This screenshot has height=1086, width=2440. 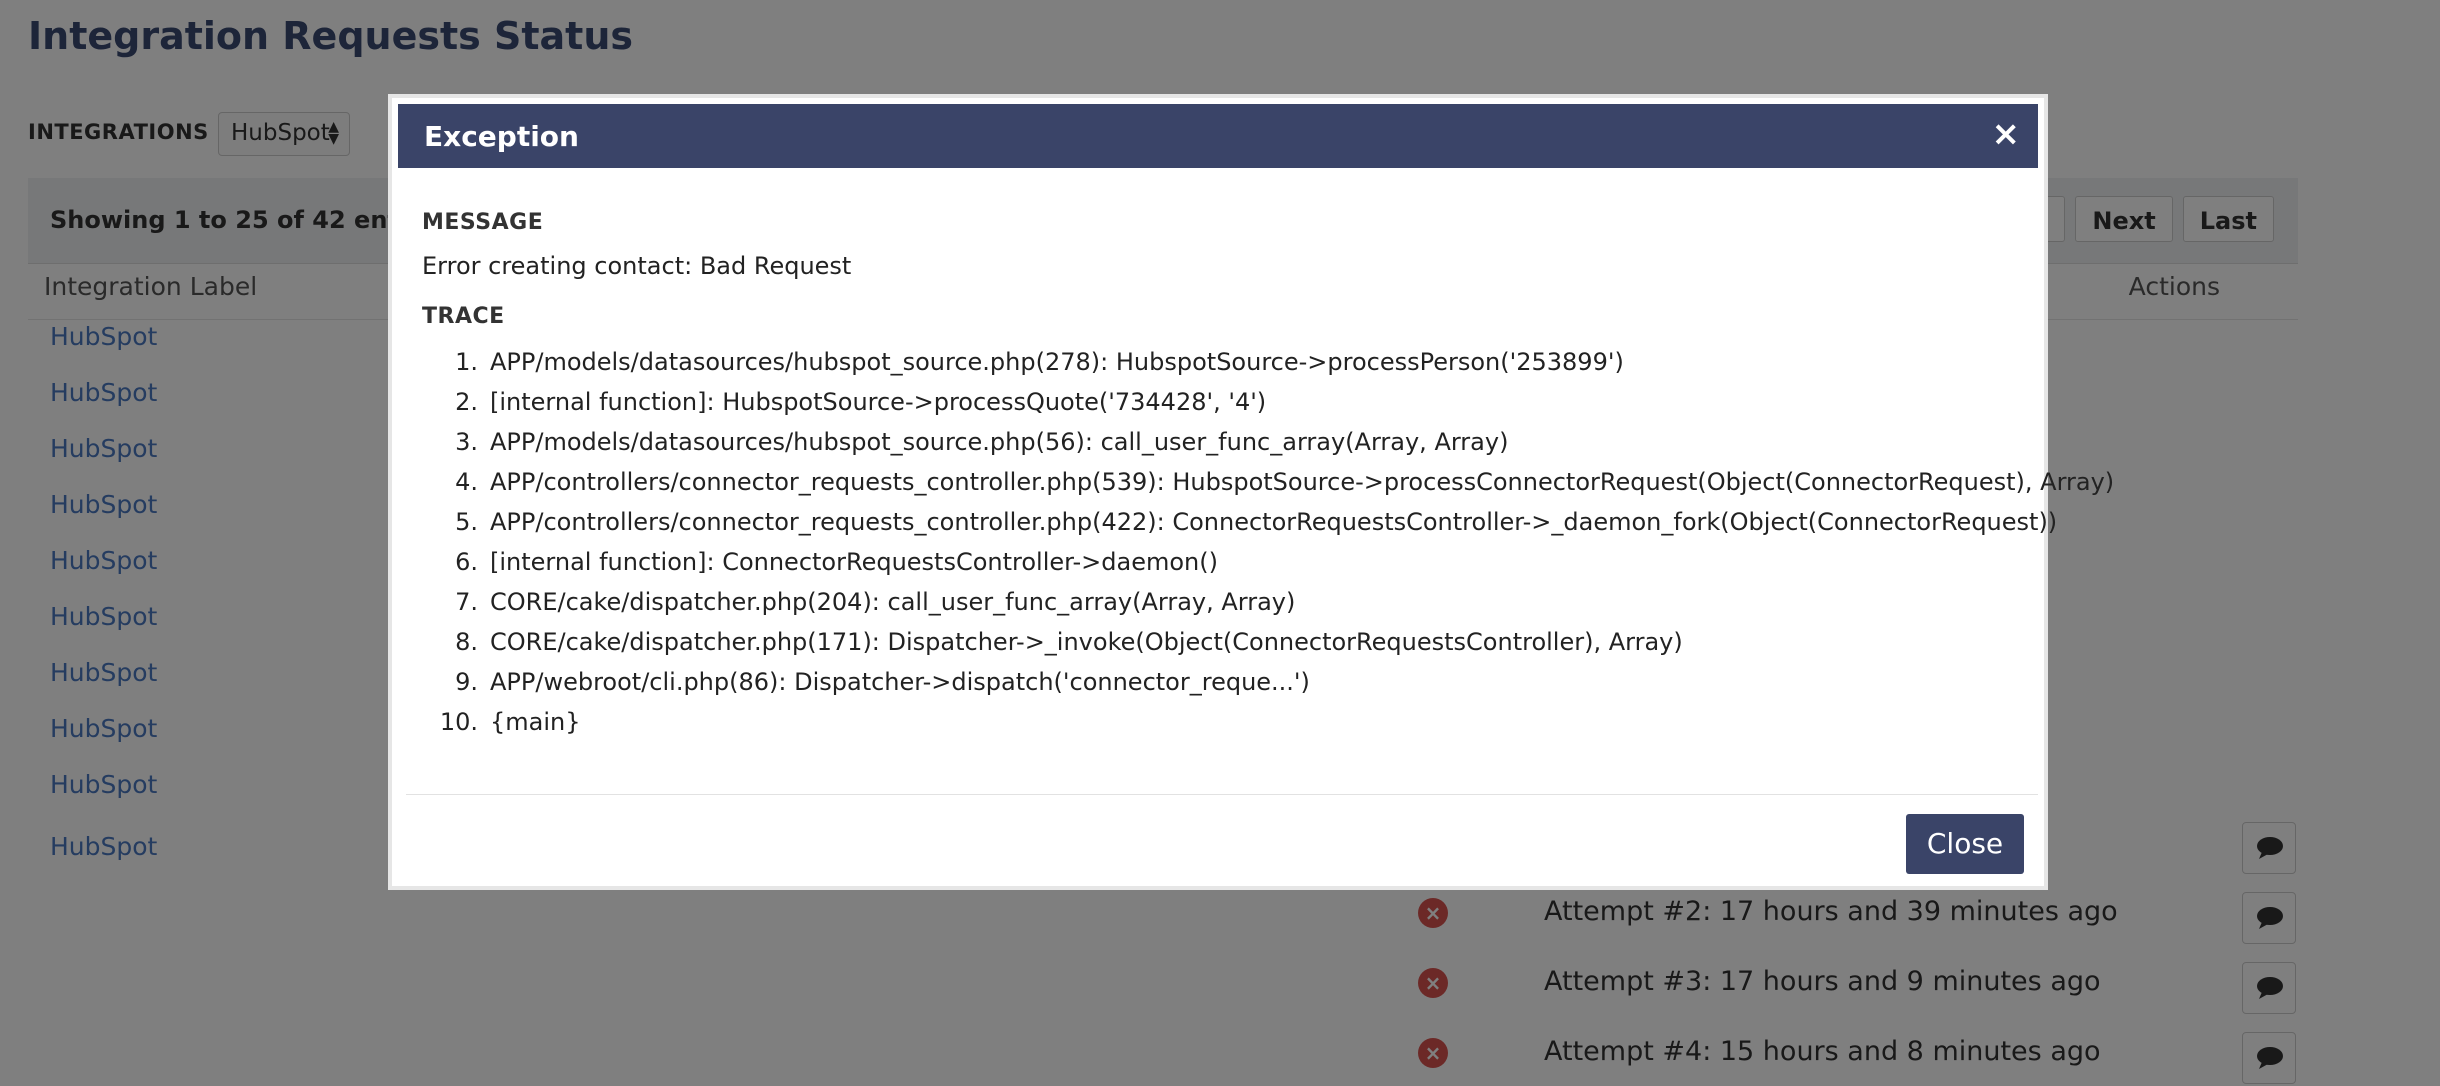 What do you see at coordinates (501, 136) in the screenshot?
I see `modal-title: Exception` at bounding box center [501, 136].